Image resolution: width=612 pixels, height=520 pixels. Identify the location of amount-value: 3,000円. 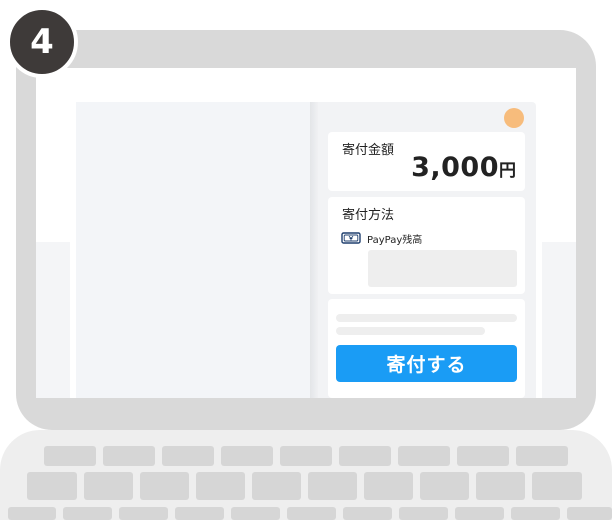
(463, 167).